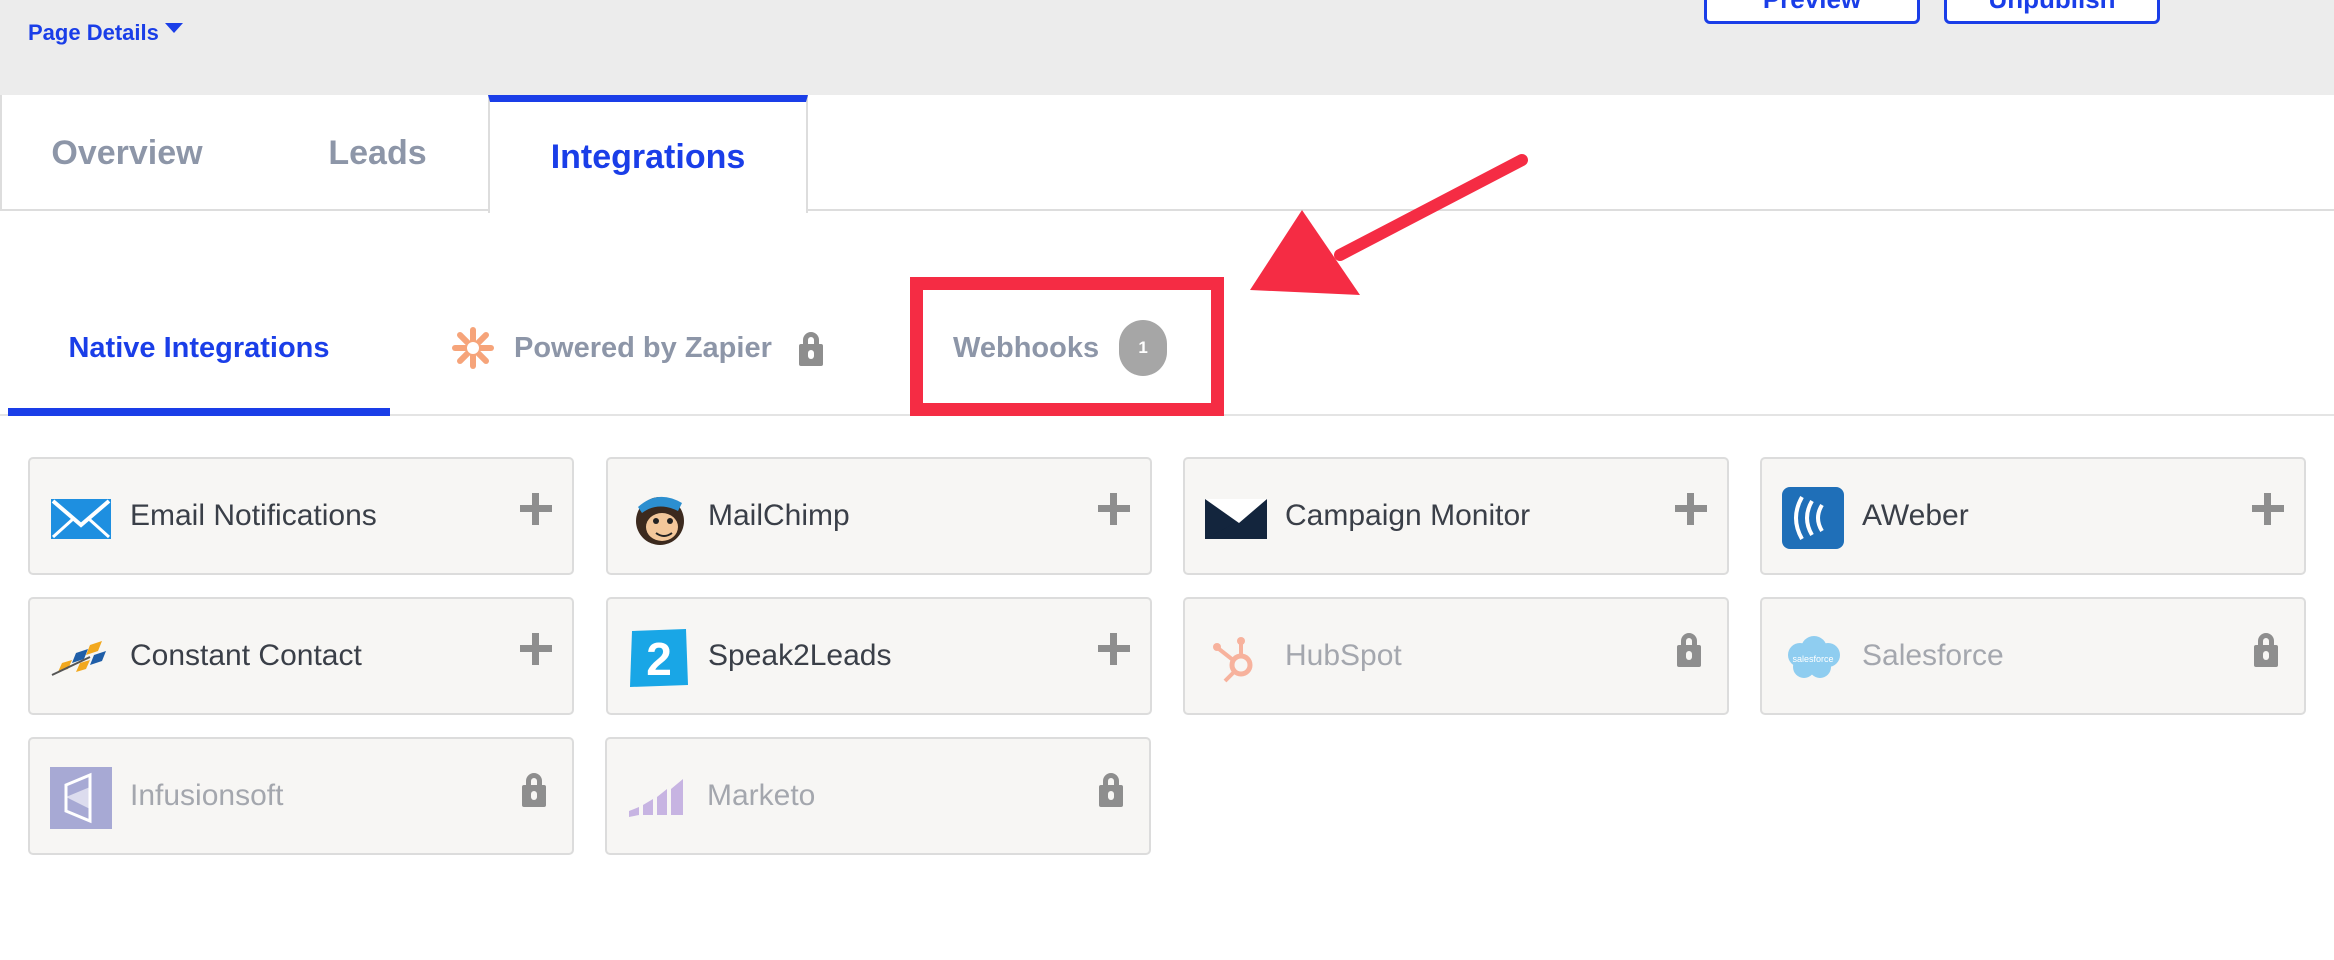 This screenshot has height=960, width=2334. What do you see at coordinates (1915, 515) in the screenshot?
I see `integration-name: AWeber` at bounding box center [1915, 515].